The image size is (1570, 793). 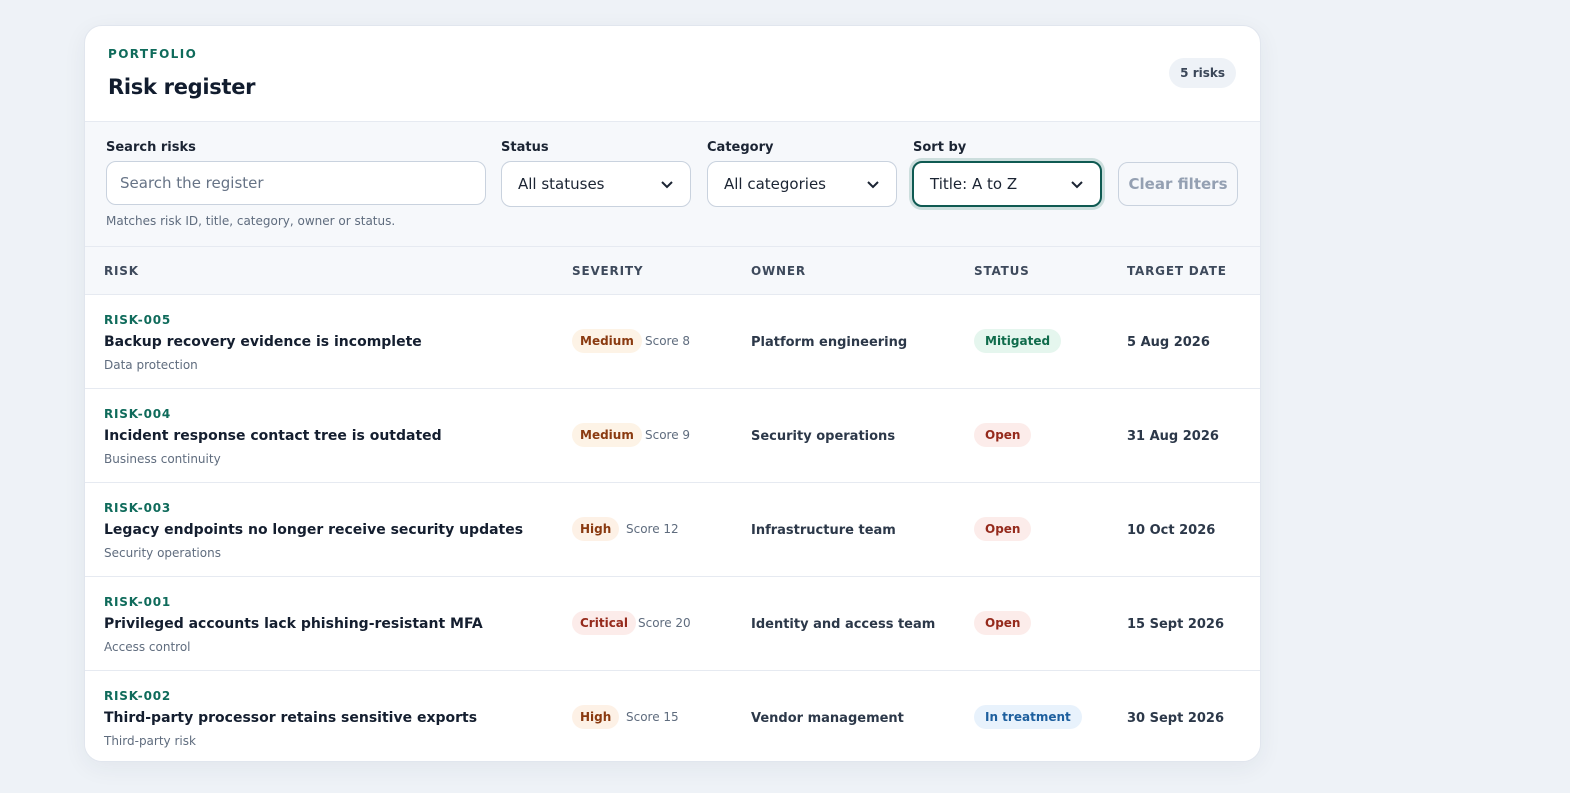 I want to click on category-select: All categories, so click(x=802, y=184).